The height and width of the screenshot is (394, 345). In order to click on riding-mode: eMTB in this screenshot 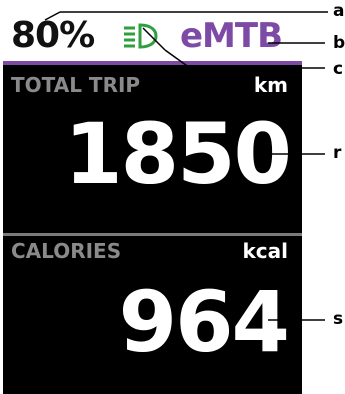, I will do `click(231, 36)`.